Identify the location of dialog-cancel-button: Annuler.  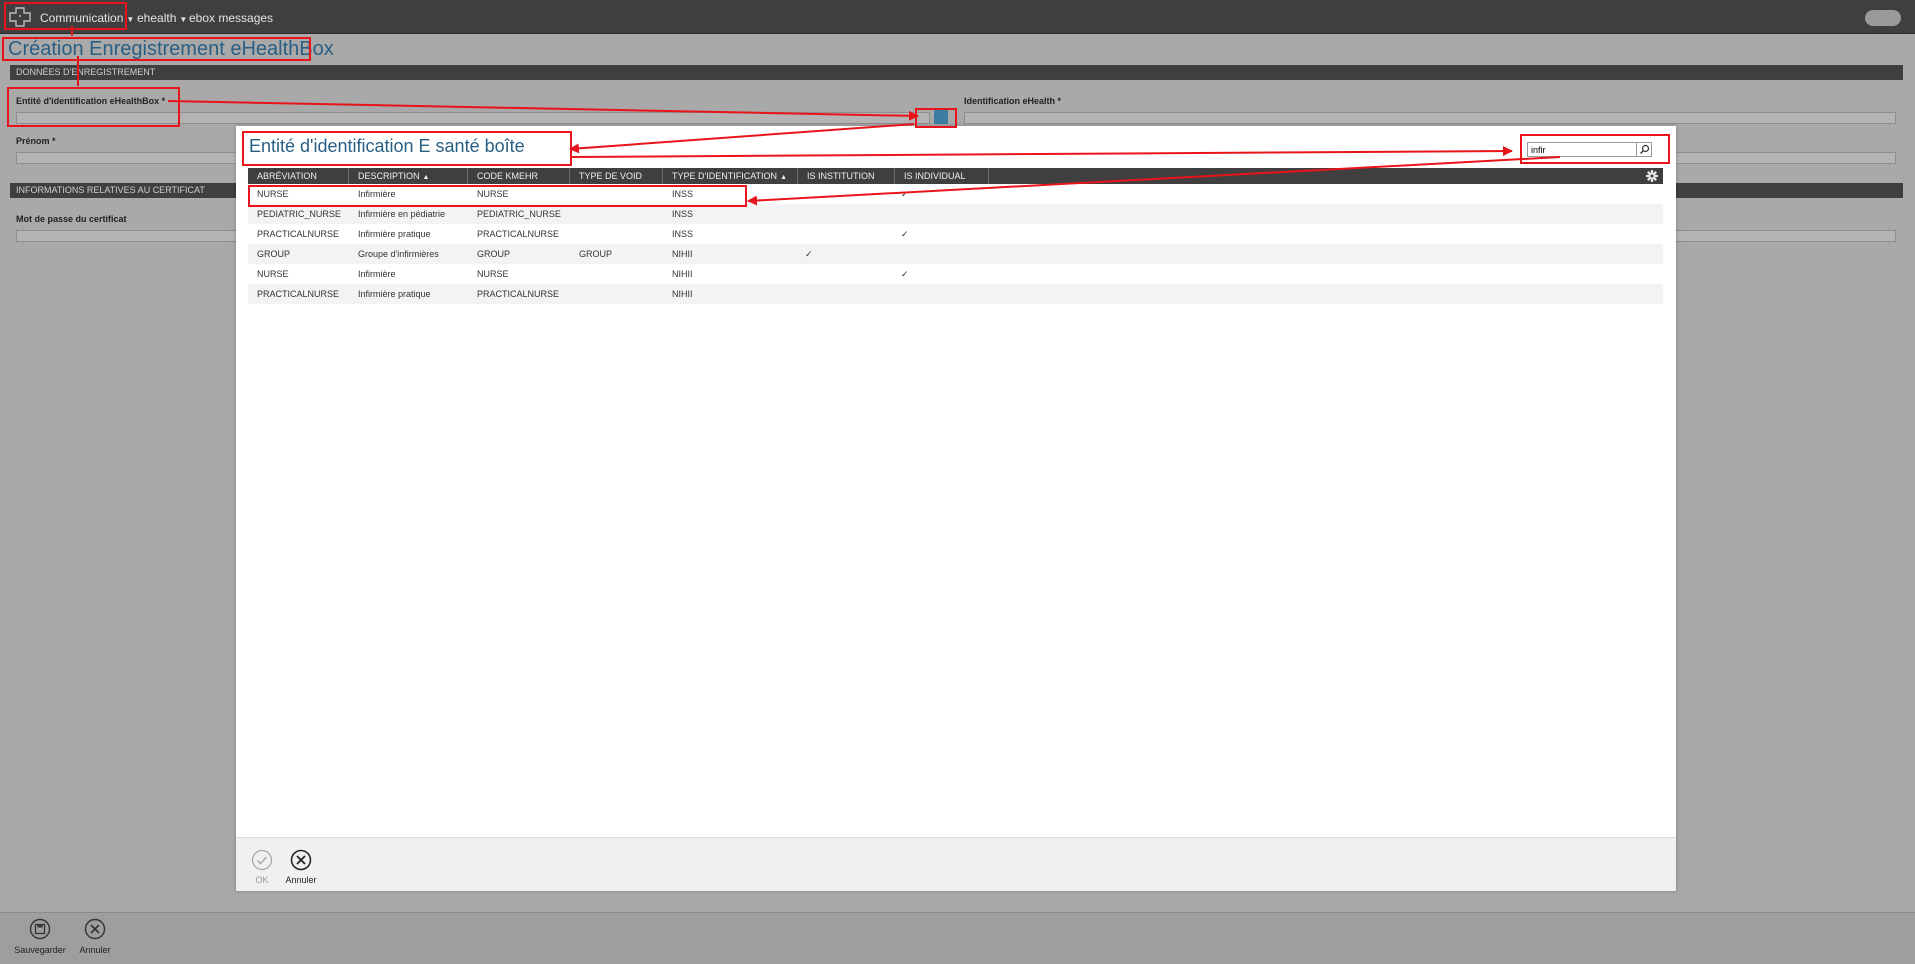
(301, 867).